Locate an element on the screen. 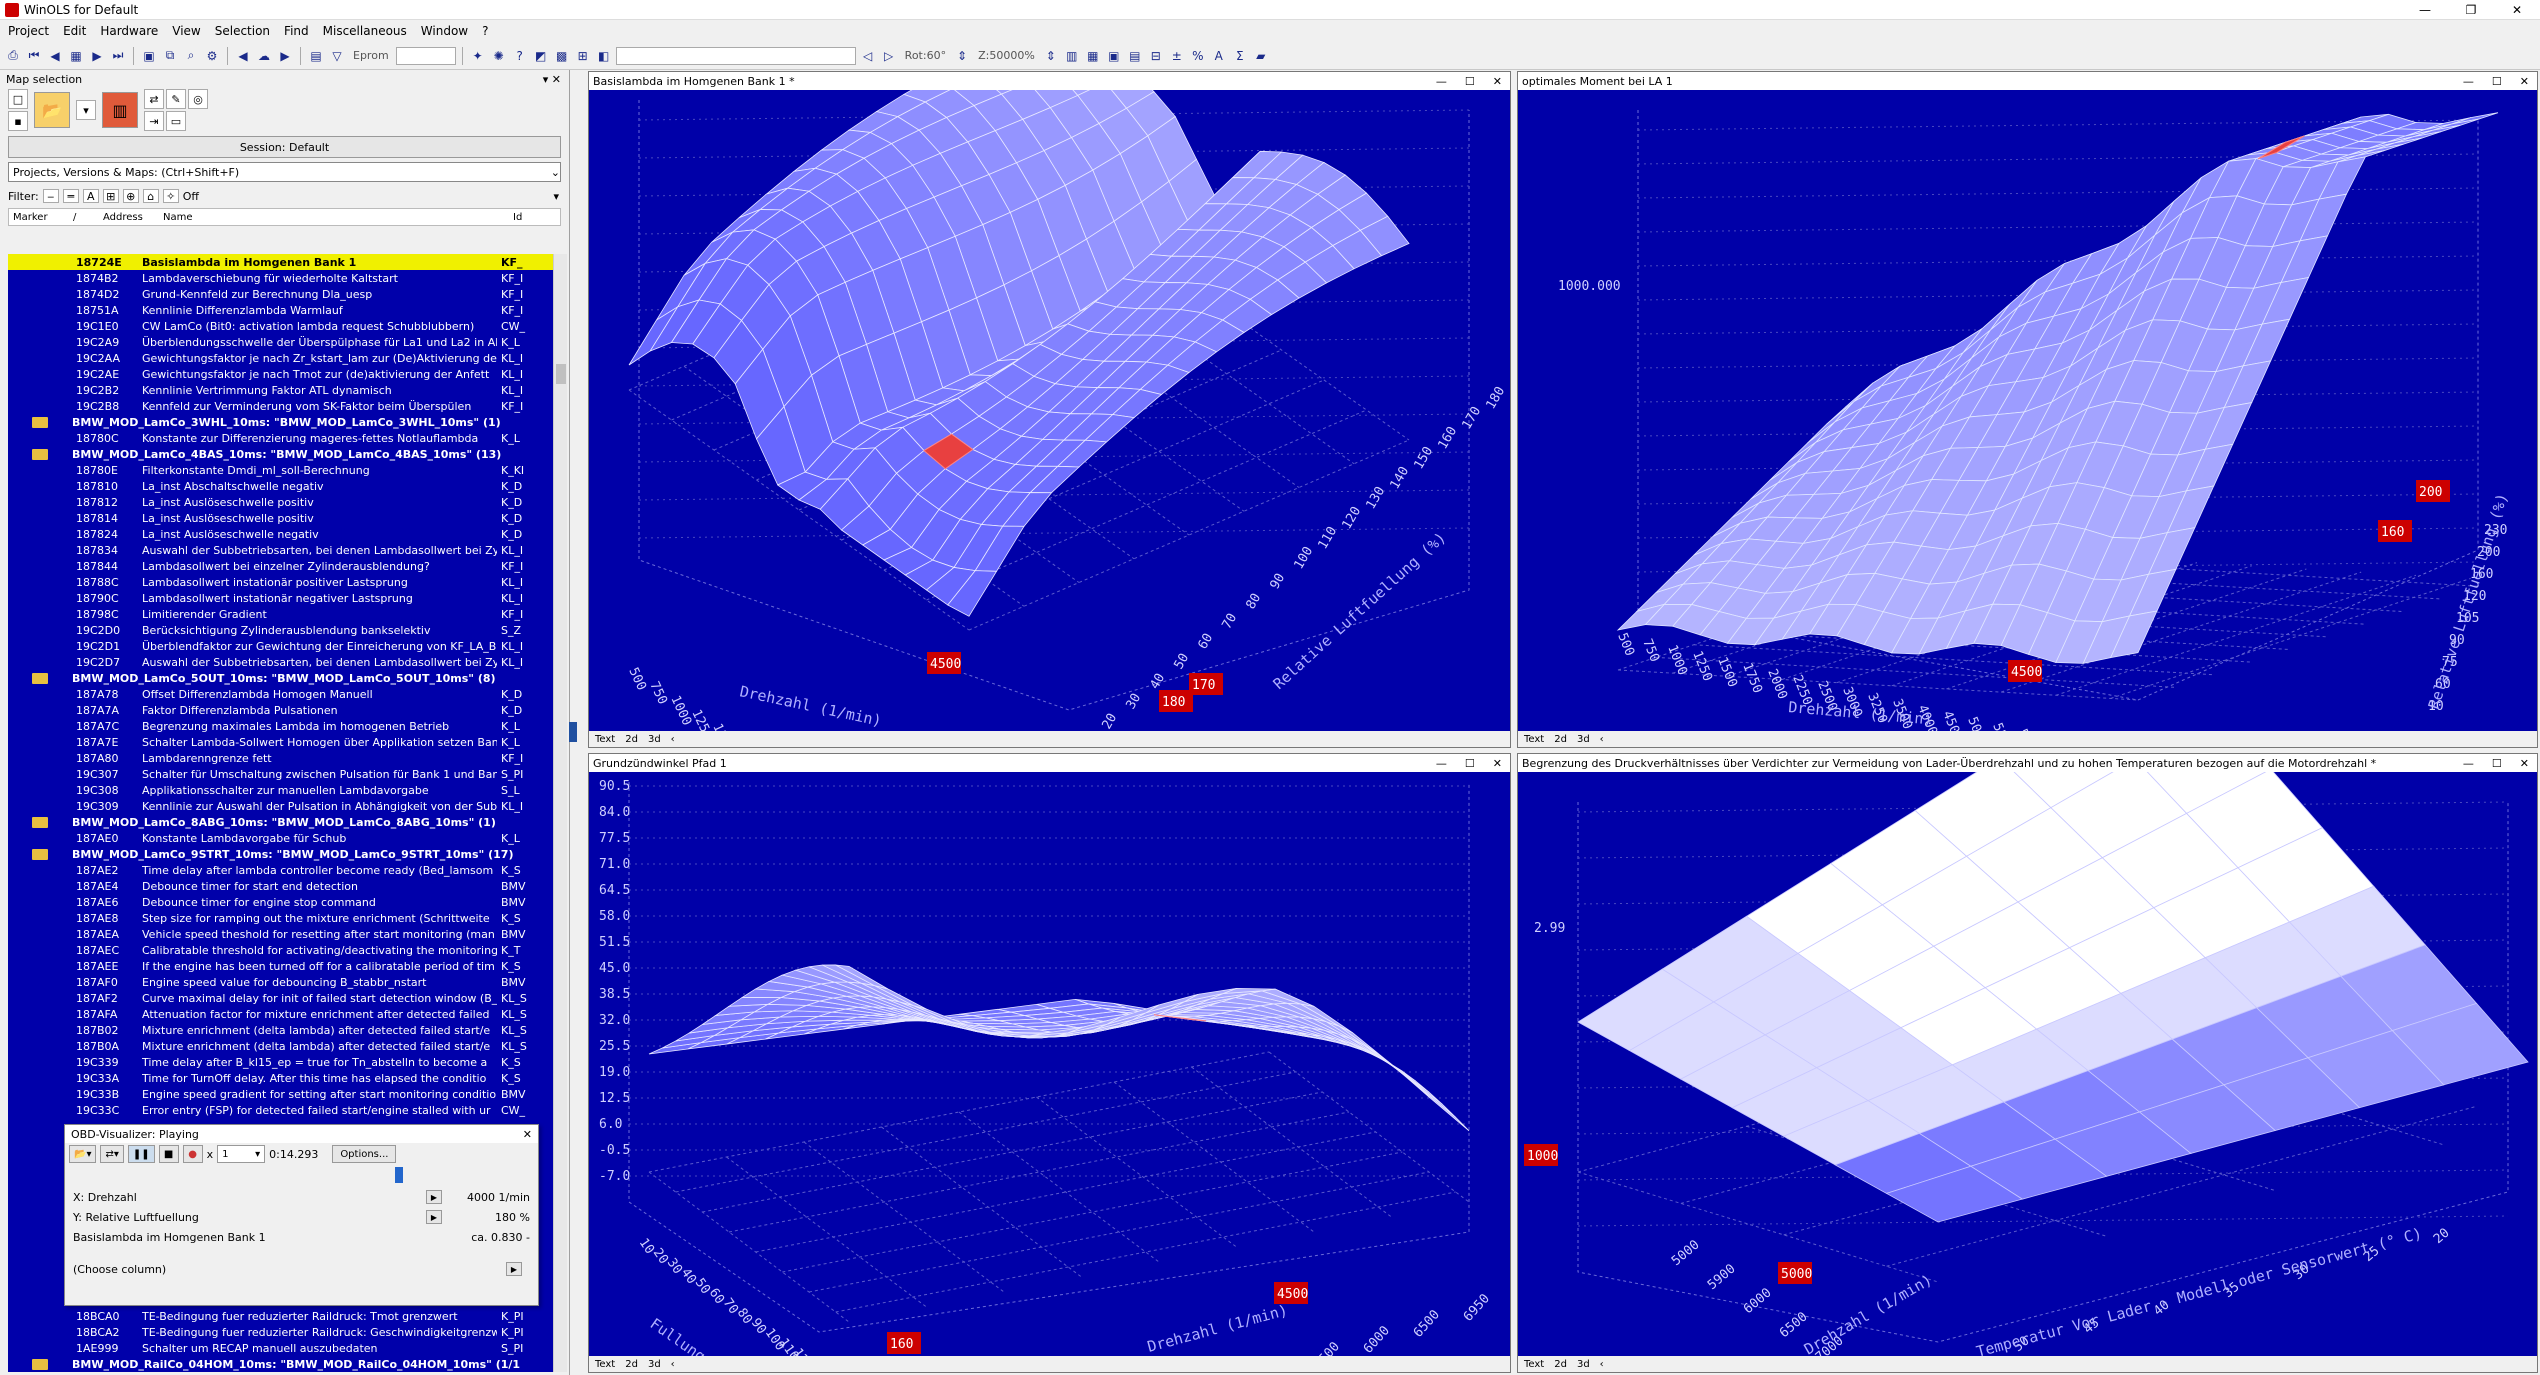 The image size is (2540, 1375). compare-icon: ⊞ is located at coordinates (583, 56).